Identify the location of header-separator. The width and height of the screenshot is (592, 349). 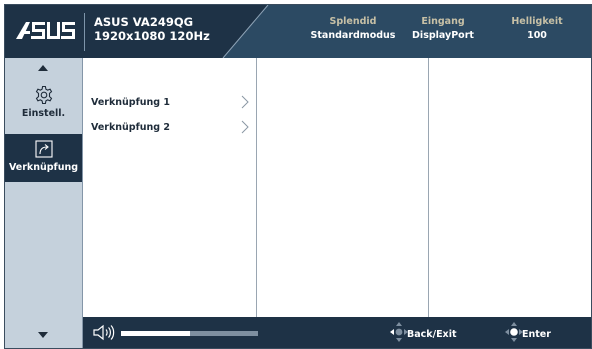
(84, 32).